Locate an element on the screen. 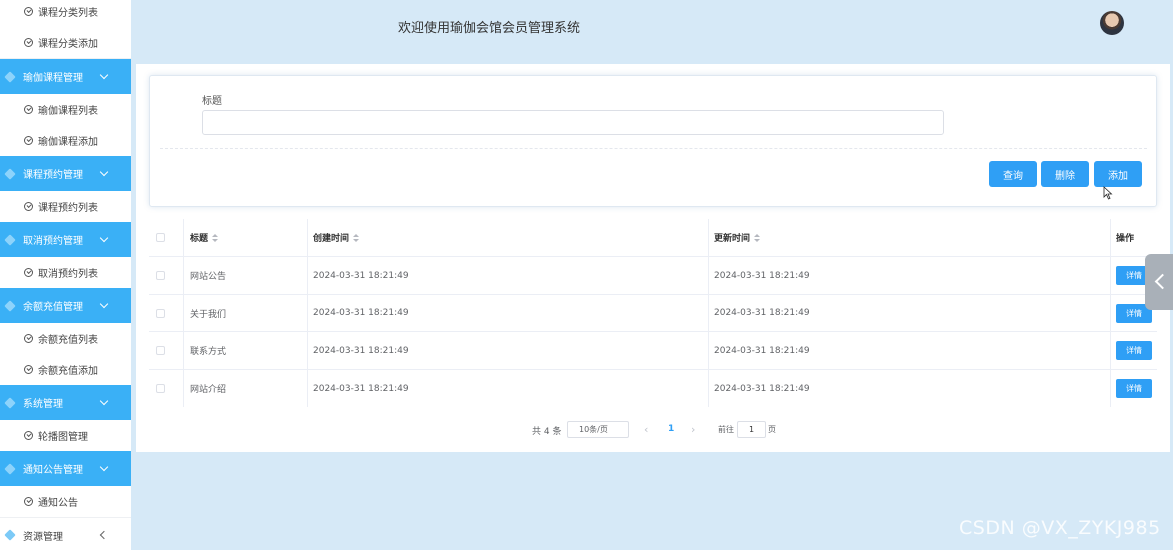 The height and width of the screenshot is (550, 1173). prev-page-button: ‹ is located at coordinates (646, 429).